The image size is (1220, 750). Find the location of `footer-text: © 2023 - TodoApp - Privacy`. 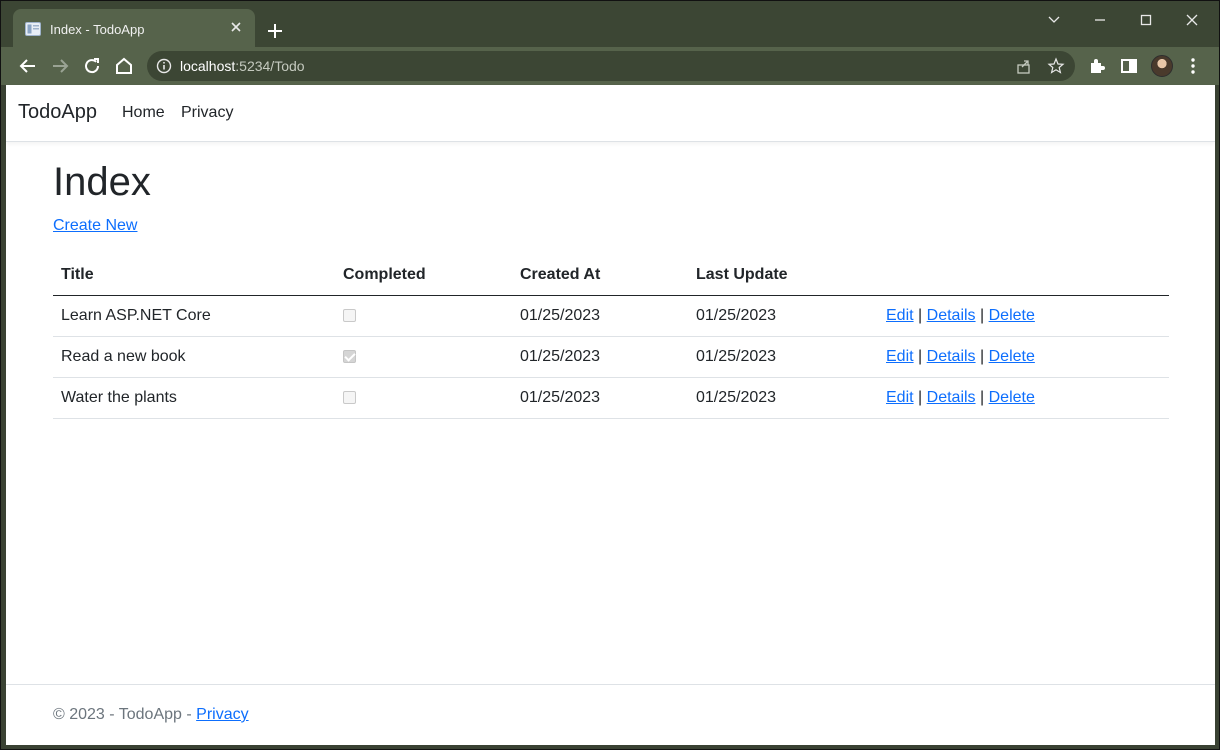

footer-text: © 2023 - TodoApp - Privacy is located at coordinates (151, 715).